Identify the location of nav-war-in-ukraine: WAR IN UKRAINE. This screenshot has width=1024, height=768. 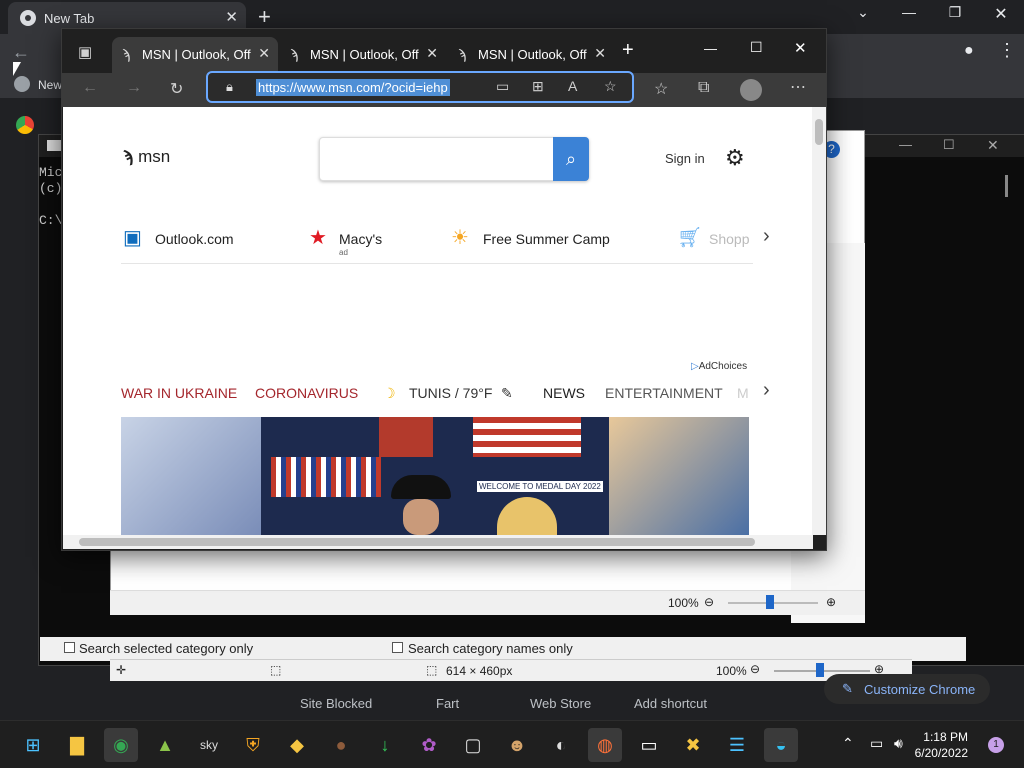
(179, 393).